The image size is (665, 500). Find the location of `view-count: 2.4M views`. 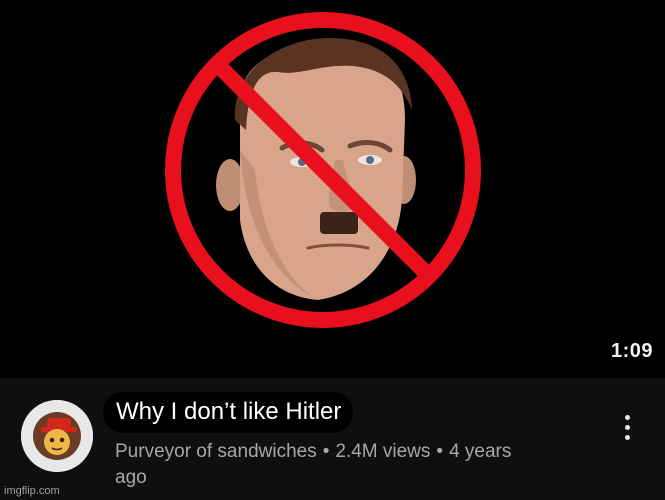

view-count: 2.4M views is located at coordinates (383, 451).